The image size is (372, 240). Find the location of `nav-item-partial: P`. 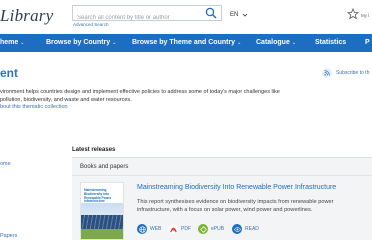

nav-item-partial: P is located at coordinates (367, 43).